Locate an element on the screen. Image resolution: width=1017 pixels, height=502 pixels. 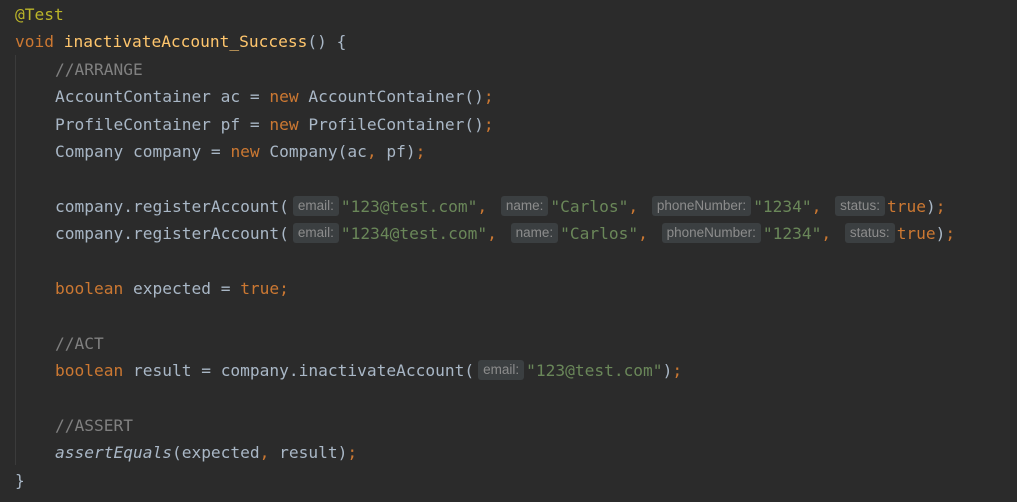
method-decl-tail: () { is located at coordinates (327, 42).